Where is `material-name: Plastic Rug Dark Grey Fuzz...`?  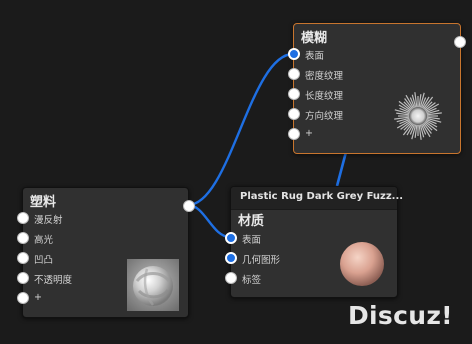 material-name: Plastic Rug Dark Grey Fuzz... is located at coordinates (322, 196).